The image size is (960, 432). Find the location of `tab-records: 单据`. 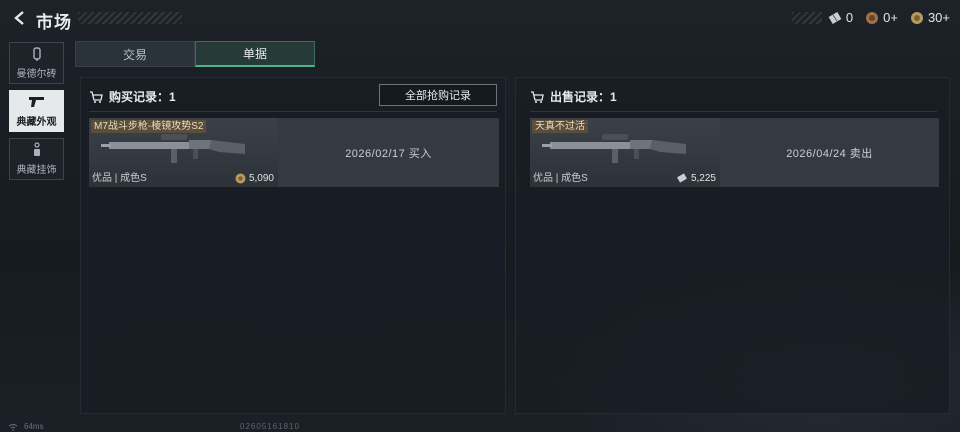

tab-records: 单据 is located at coordinates (255, 54).